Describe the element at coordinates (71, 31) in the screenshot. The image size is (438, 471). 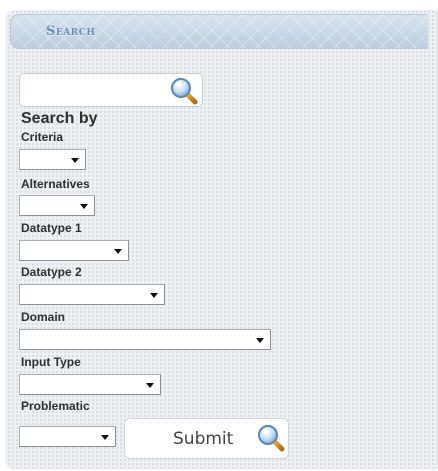
I see `panel-title: Search` at that location.